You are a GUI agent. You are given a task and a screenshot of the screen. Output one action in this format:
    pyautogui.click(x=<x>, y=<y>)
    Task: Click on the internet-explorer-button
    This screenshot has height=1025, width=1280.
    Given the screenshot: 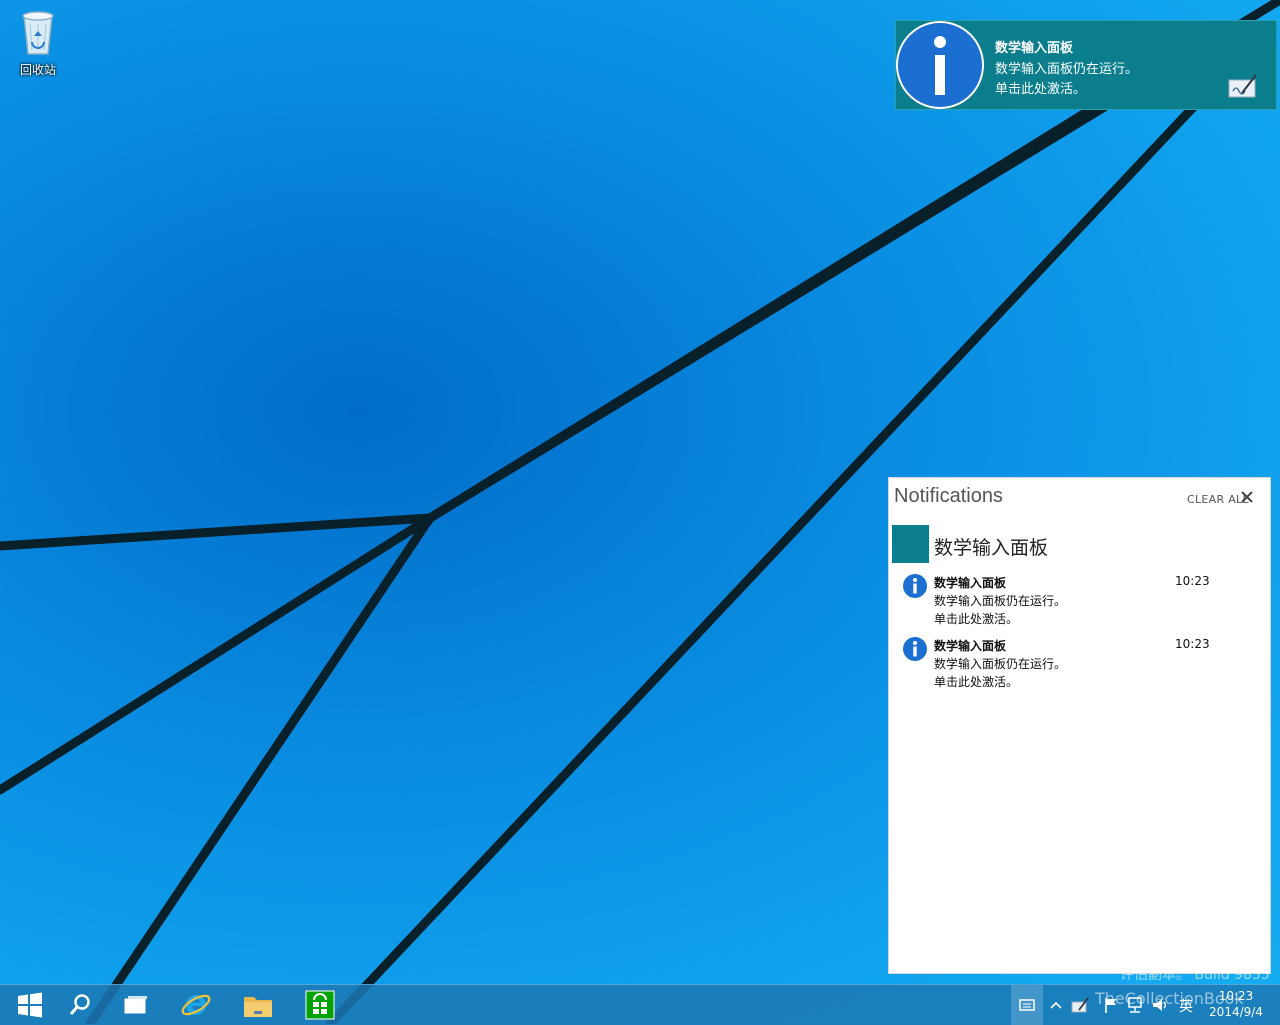 What is the action you would take?
    pyautogui.click(x=196, y=1005)
    